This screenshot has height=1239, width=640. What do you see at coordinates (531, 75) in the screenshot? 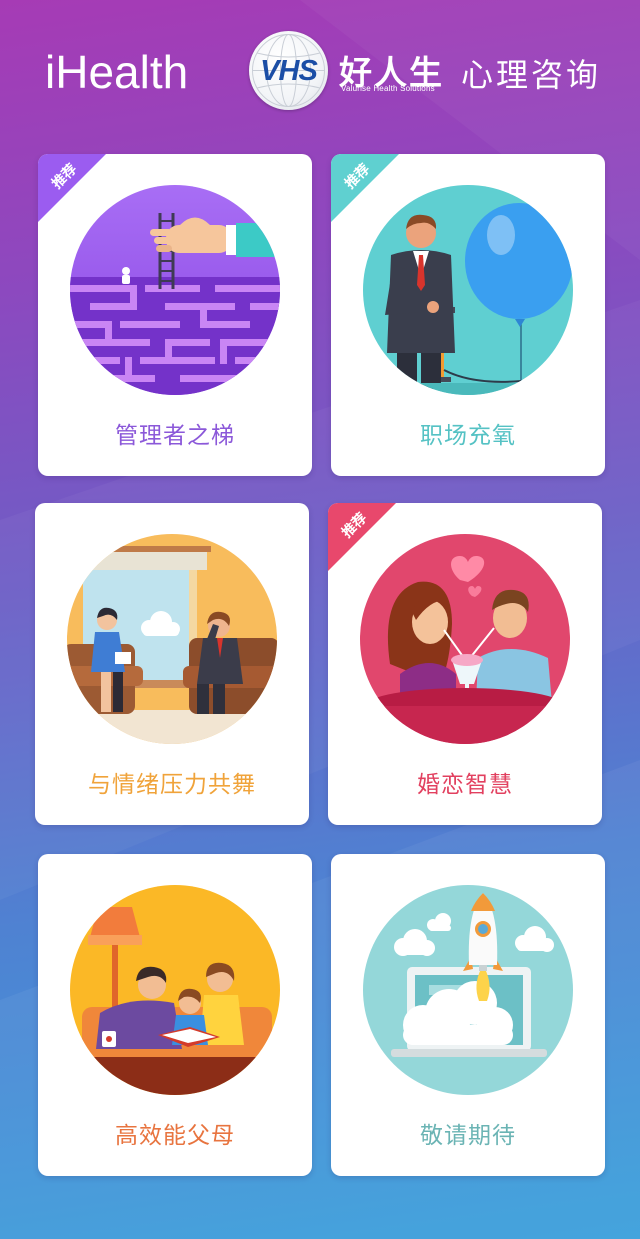
I see `page-title: 心理咨询` at bounding box center [531, 75].